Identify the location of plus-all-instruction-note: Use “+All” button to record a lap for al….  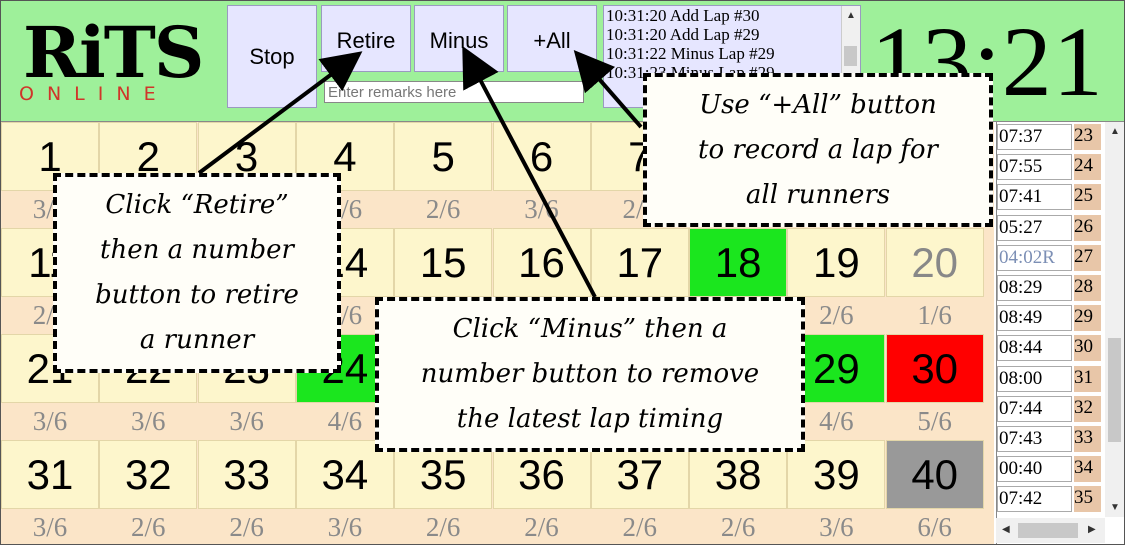
(818, 150).